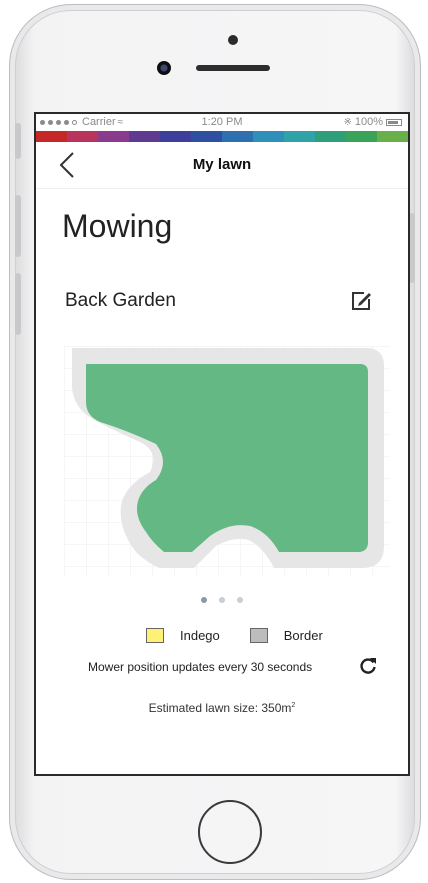 The width and height of the screenshot is (428, 883). What do you see at coordinates (361, 301) in the screenshot?
I see `edit-icon` at bounding box center [361, 301].